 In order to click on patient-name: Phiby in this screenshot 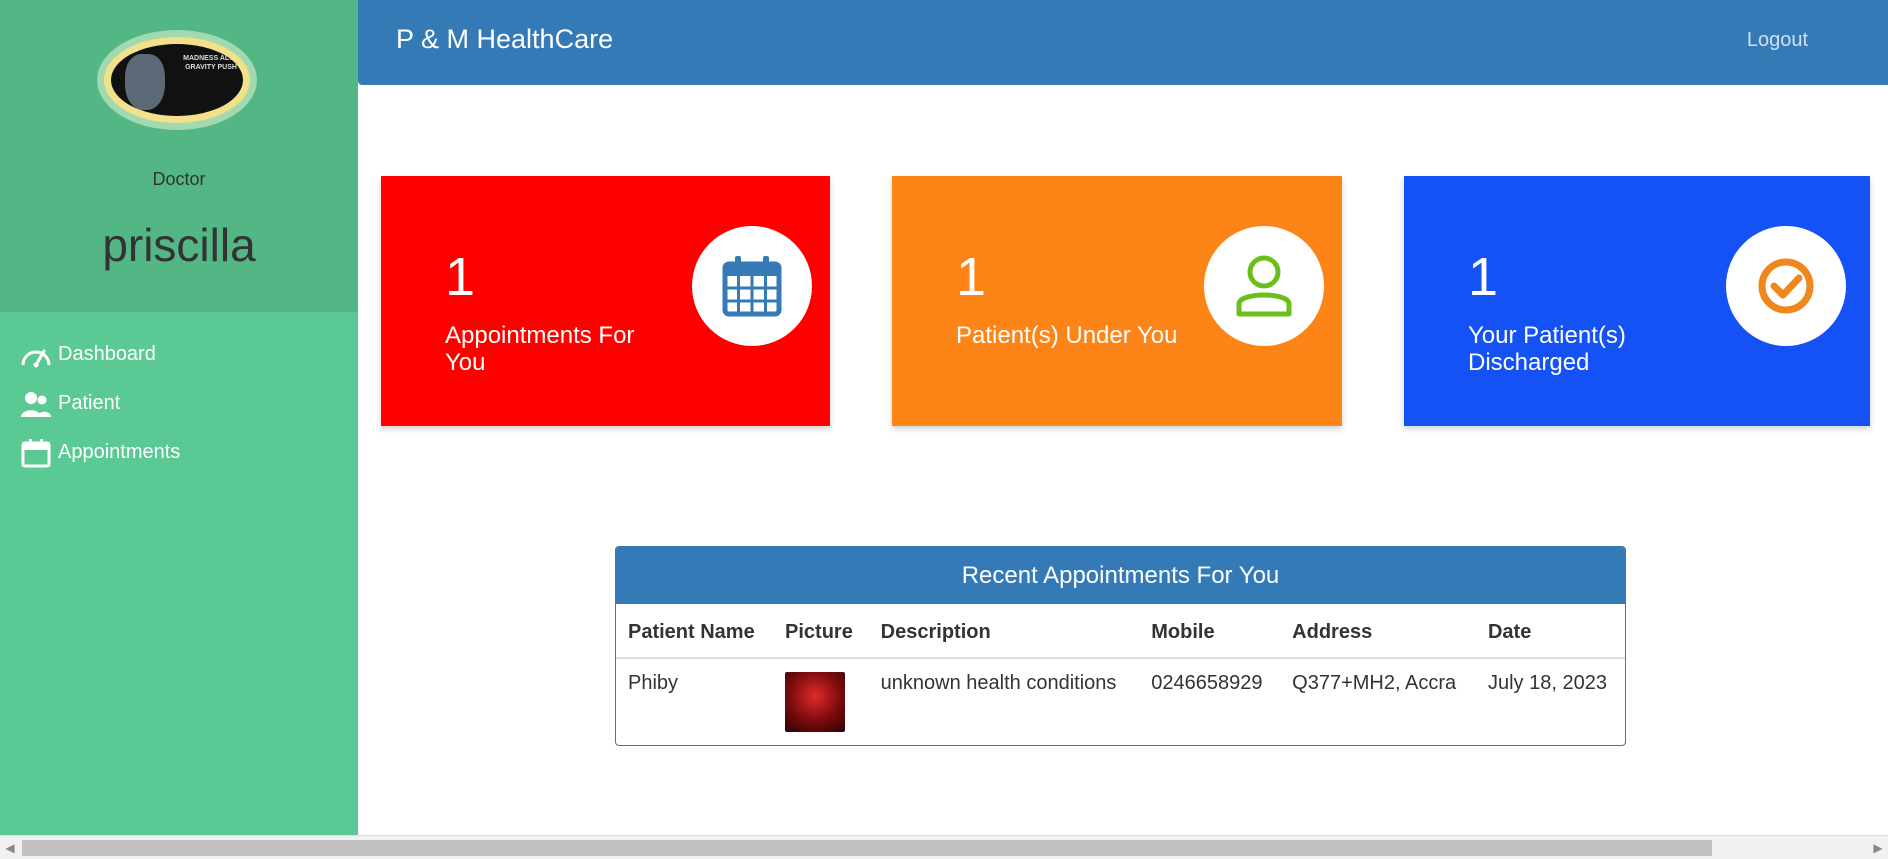, I will do `click(653, 683)`.